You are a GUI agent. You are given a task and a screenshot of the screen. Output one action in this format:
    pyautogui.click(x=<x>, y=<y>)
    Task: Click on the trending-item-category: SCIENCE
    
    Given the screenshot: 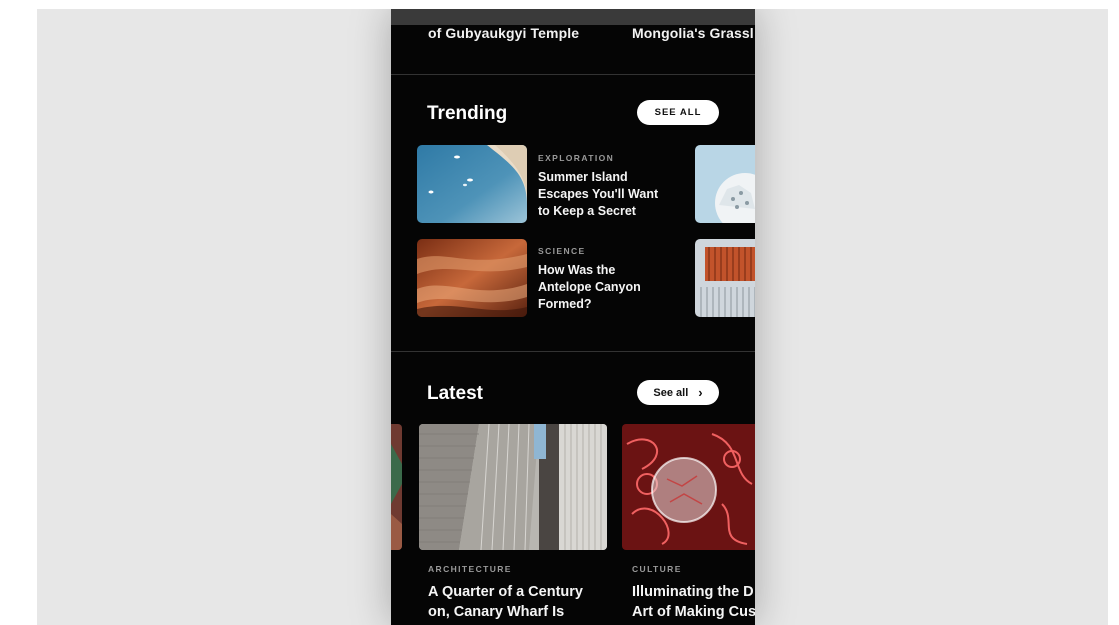 What is the action you would take?
    pyautogui.click(x=562, y=251)
    